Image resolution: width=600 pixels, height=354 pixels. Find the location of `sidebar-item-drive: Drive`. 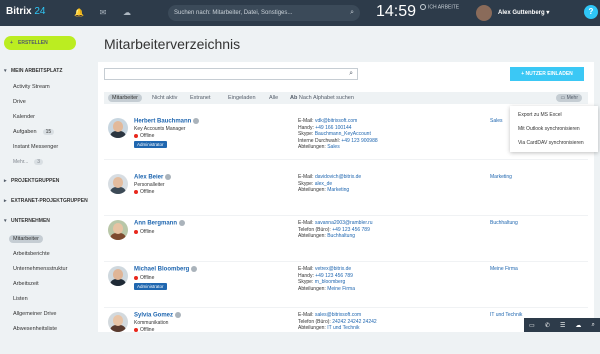

sidebar-item-drive: Drive is located at coordinates (19, 102).